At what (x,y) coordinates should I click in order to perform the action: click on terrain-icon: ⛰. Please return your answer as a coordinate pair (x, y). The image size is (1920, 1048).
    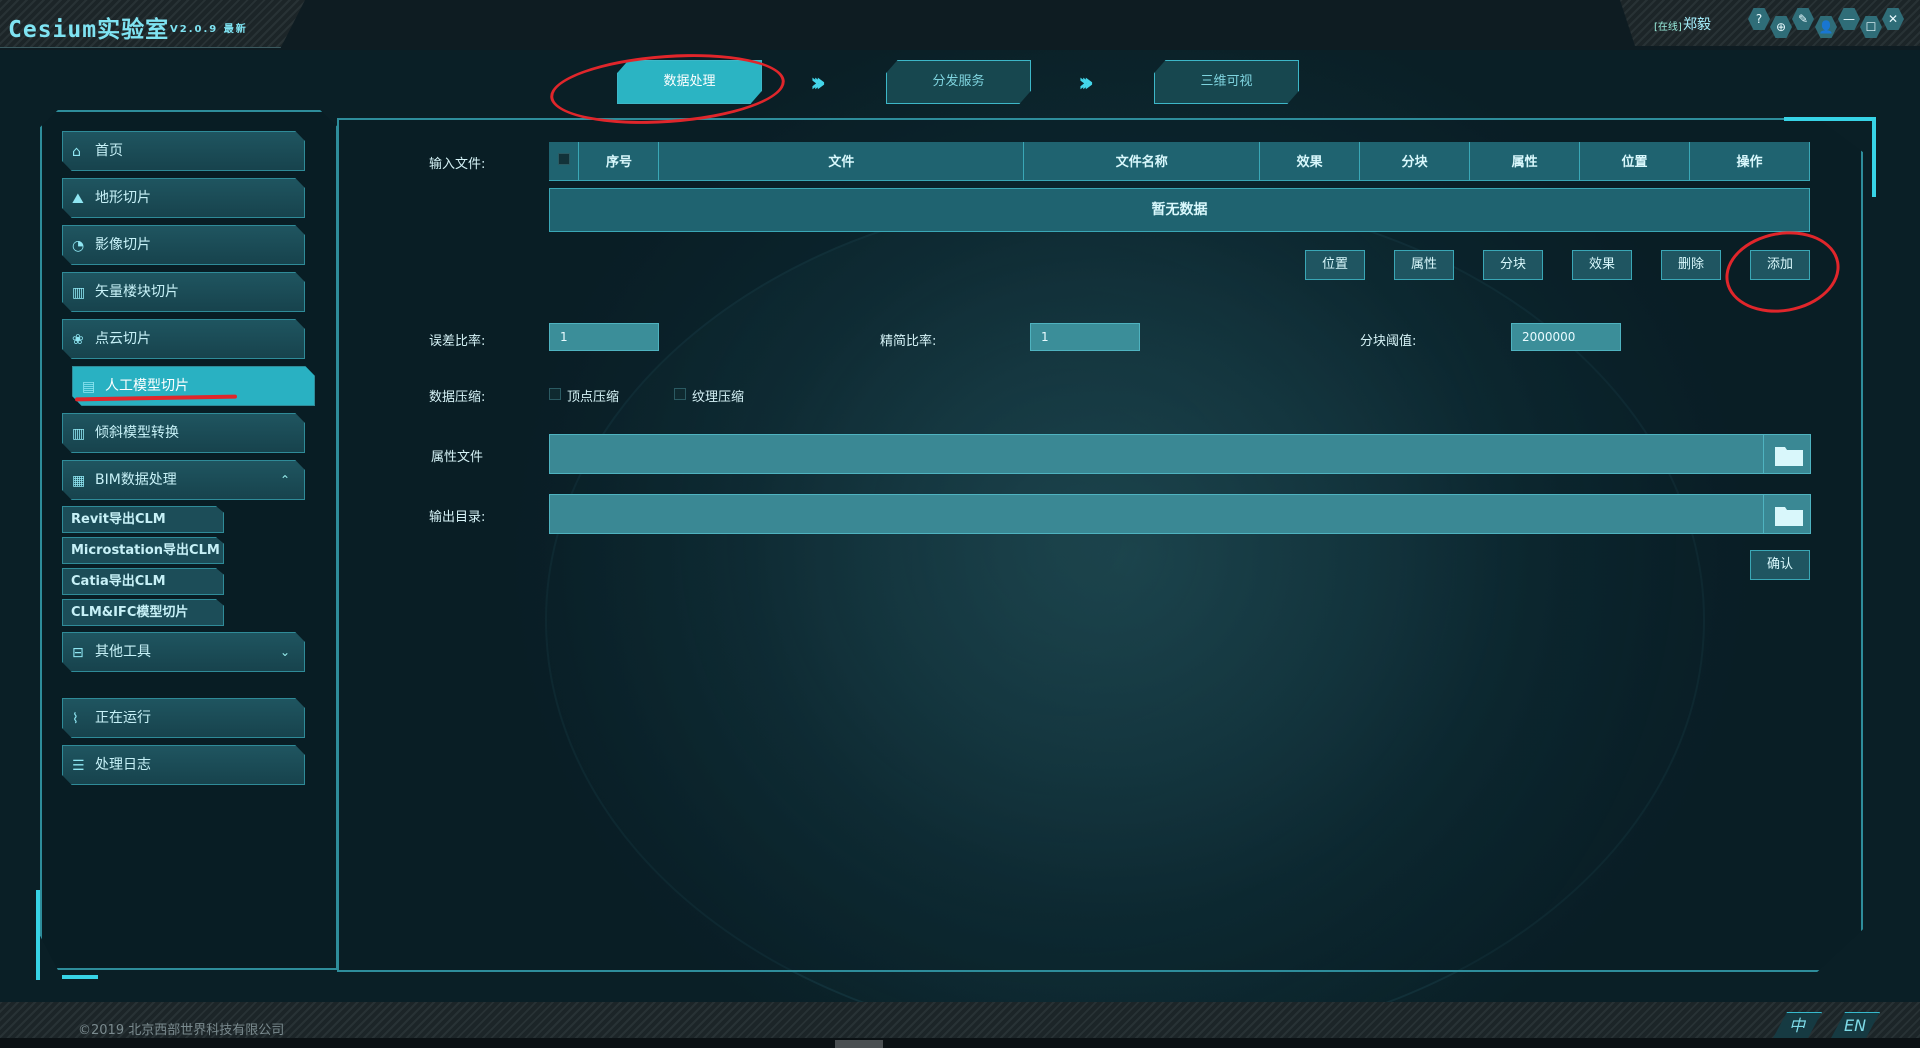
    Looking at the image, I should click on (78, 199).